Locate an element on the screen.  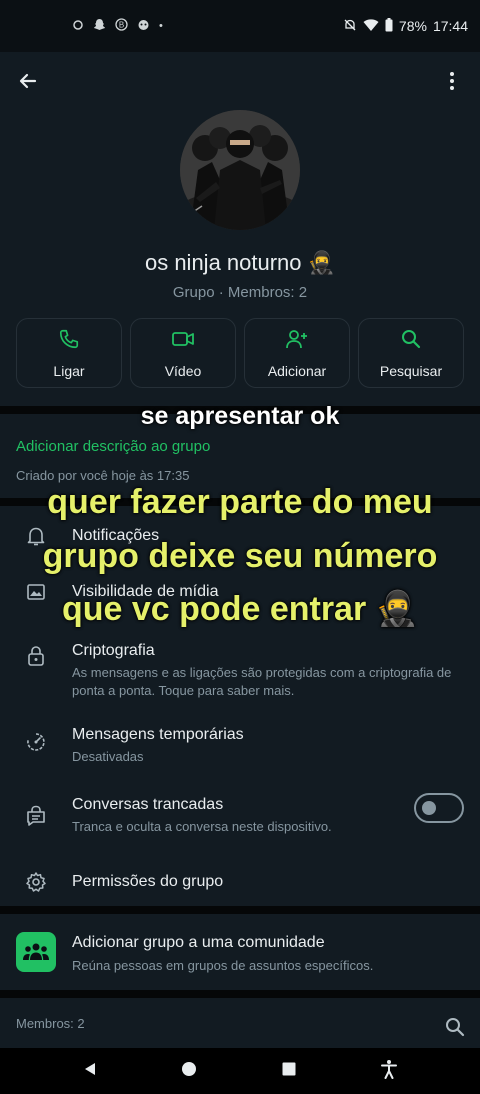
add-member-label: Adicionar is located at coordinates (297, 370).